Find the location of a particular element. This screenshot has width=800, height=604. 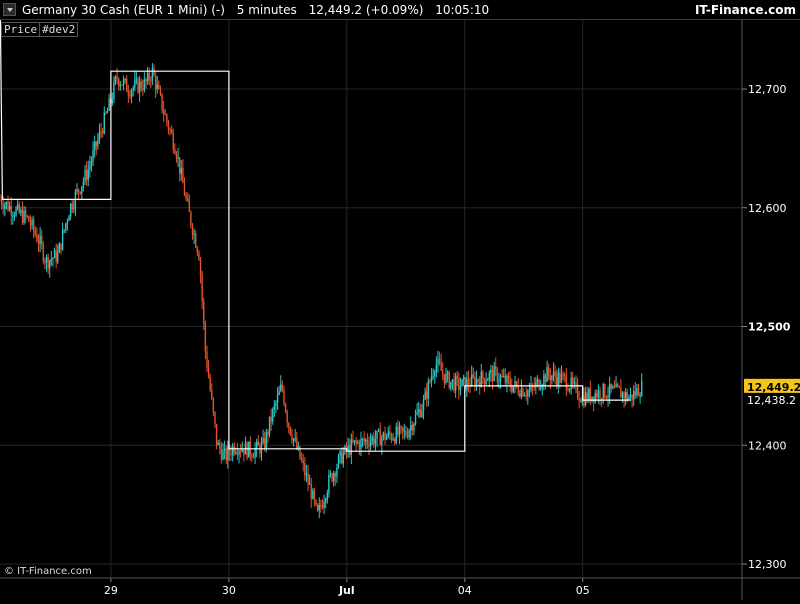

indicator-legend: Price #dev2 is located at coordinates (40, 29).